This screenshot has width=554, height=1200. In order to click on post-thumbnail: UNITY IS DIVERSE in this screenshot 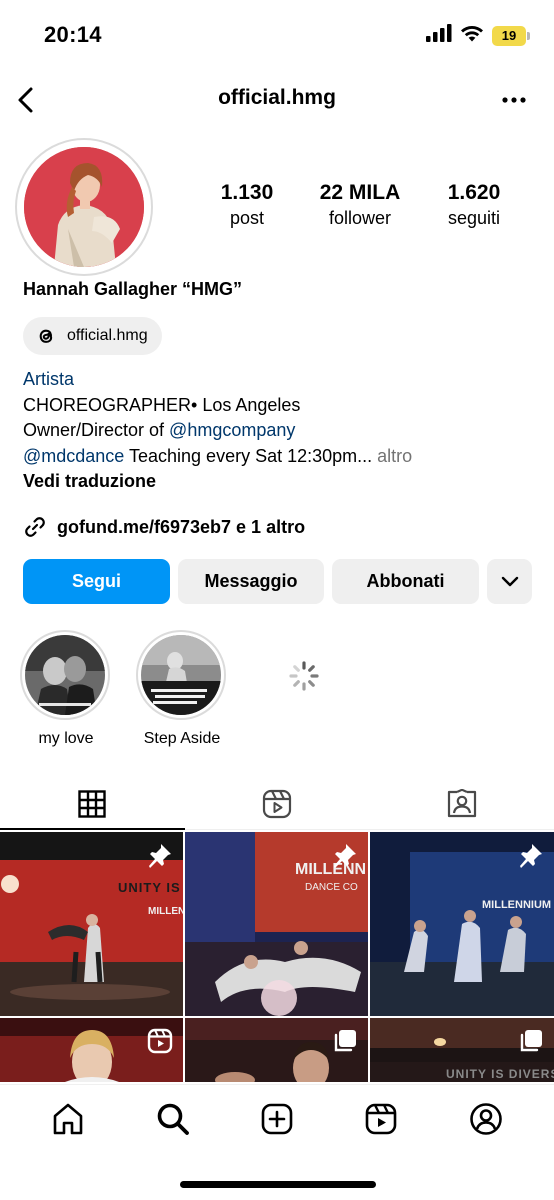, I will do `click(462, 1050)`.